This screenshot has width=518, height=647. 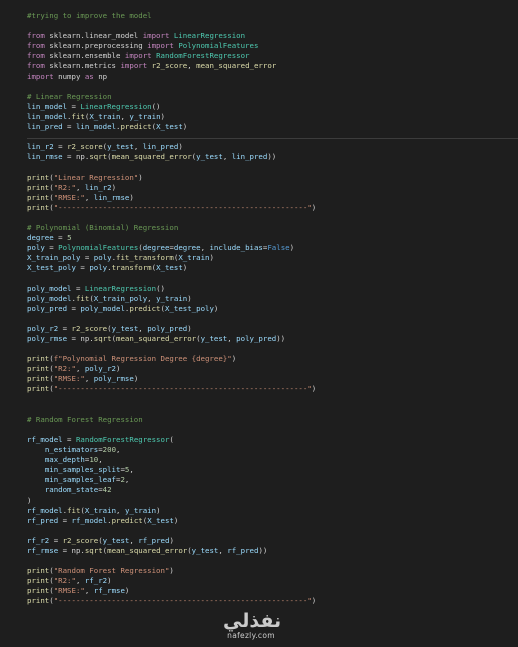 I want to click on code-token-number: 200, so click(x=109, y=450).